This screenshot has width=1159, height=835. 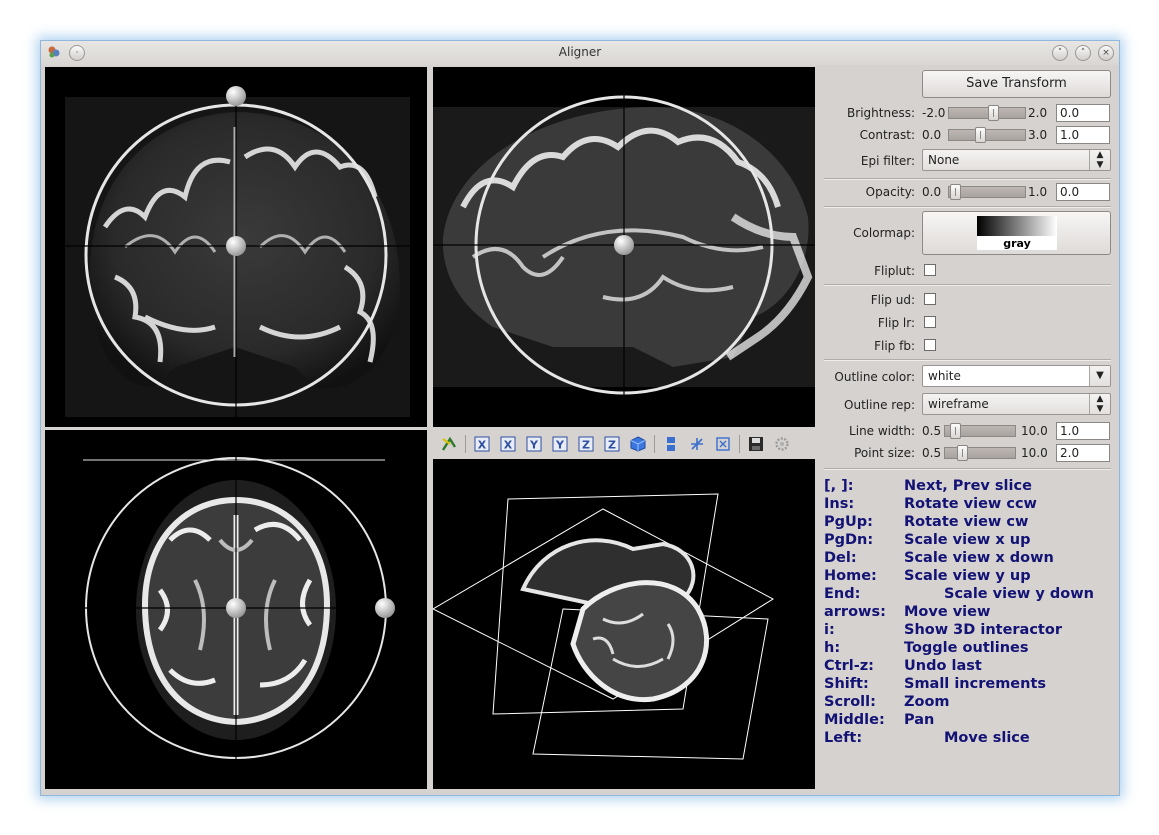 What do you see at coordinates (624, 624) in the screenshot?
I see `3d-view` at bounding box center [624, 624].